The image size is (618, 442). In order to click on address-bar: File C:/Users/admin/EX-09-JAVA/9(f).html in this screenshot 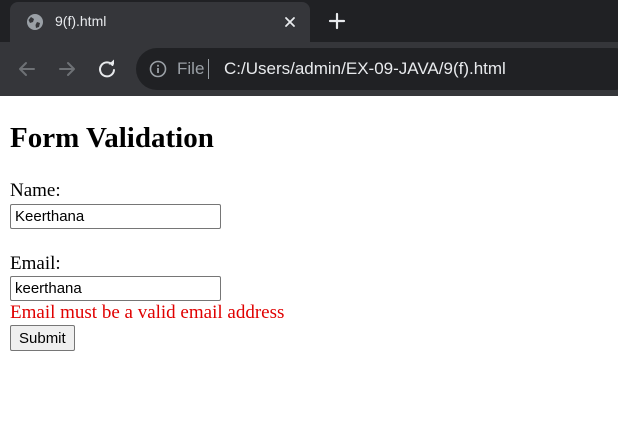, I will do `click(377, 69)`.